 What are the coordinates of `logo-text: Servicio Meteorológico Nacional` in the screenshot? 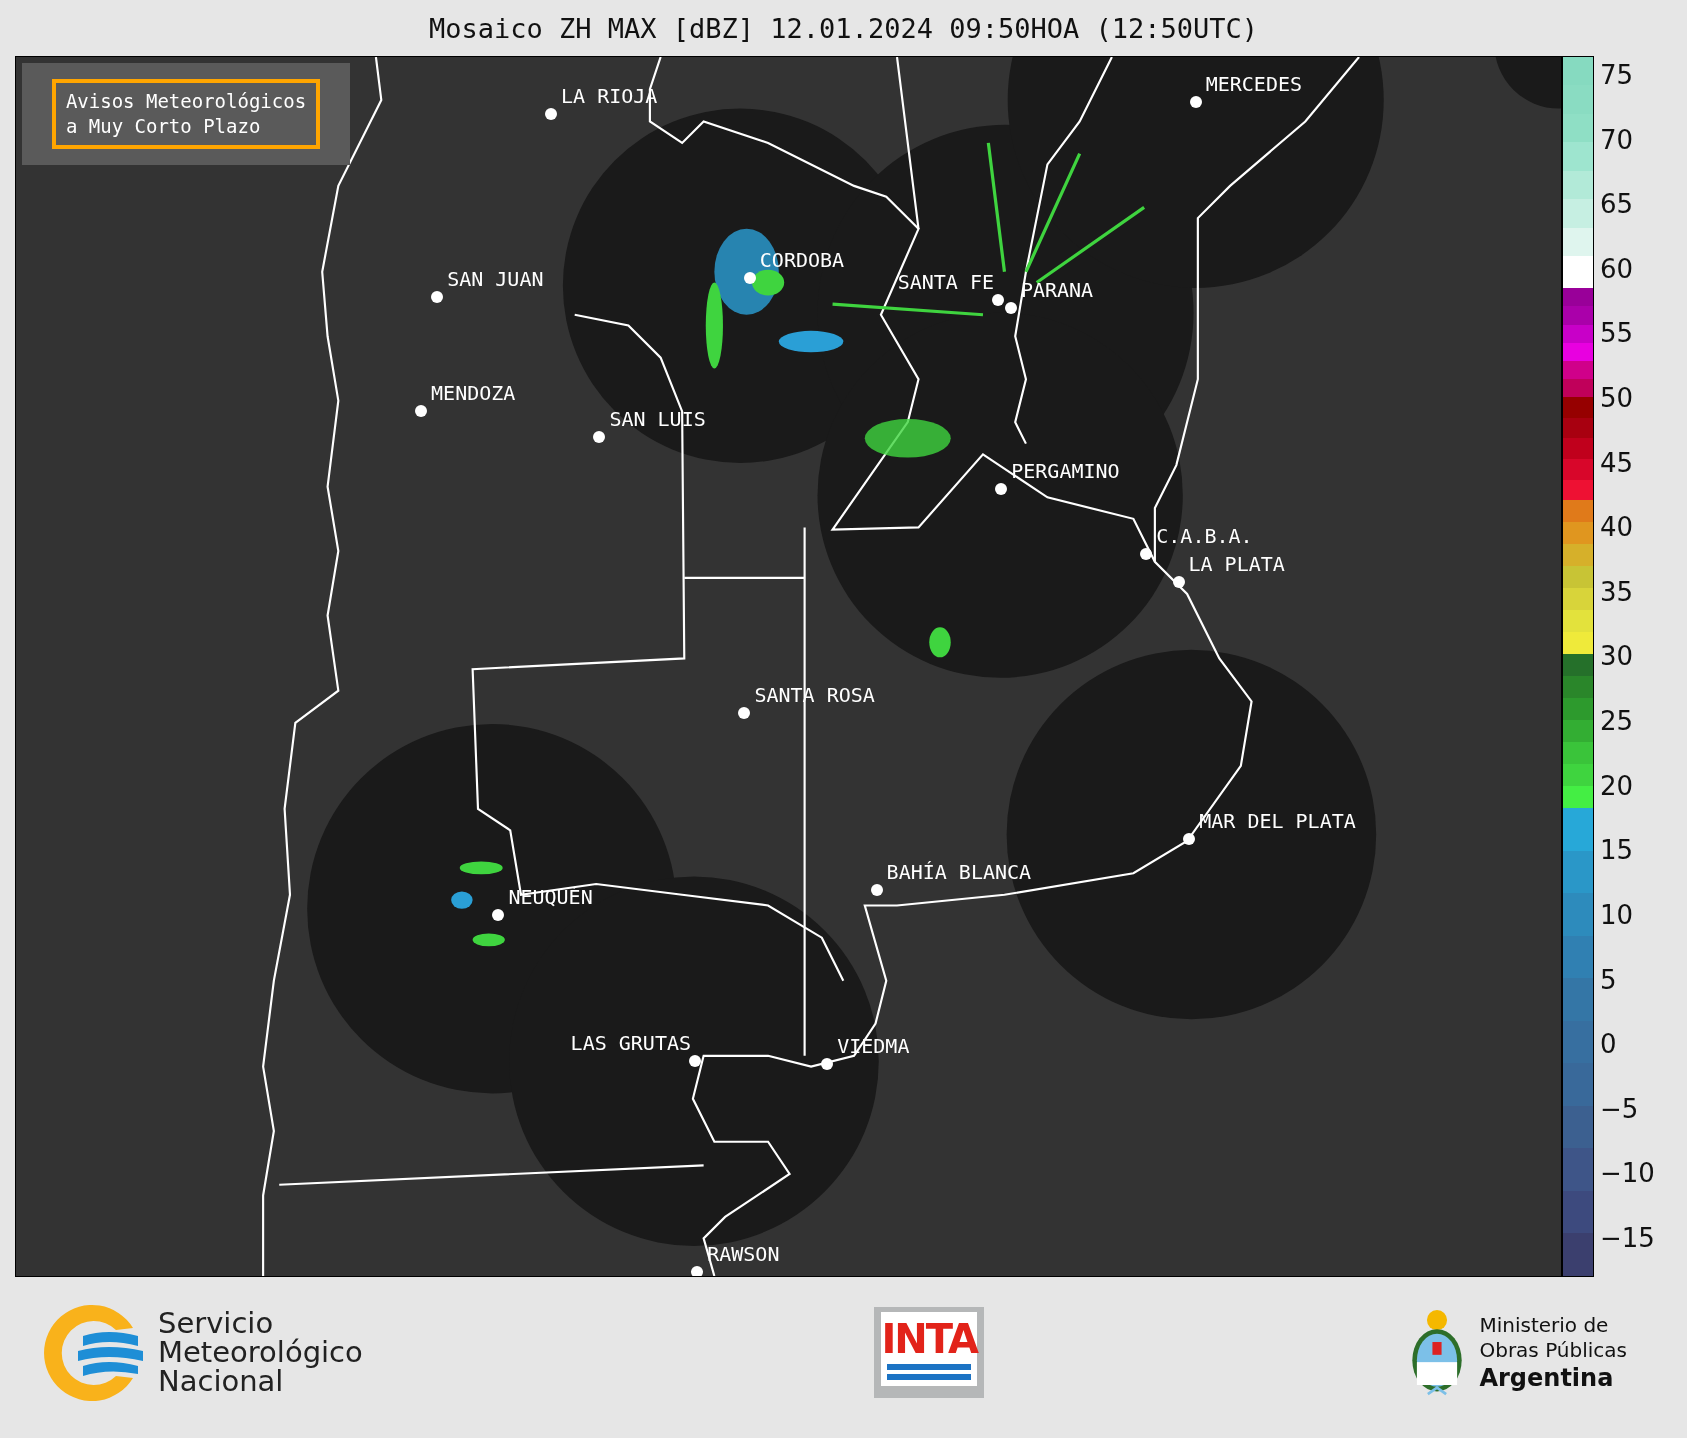 It's located at (260, 1352).